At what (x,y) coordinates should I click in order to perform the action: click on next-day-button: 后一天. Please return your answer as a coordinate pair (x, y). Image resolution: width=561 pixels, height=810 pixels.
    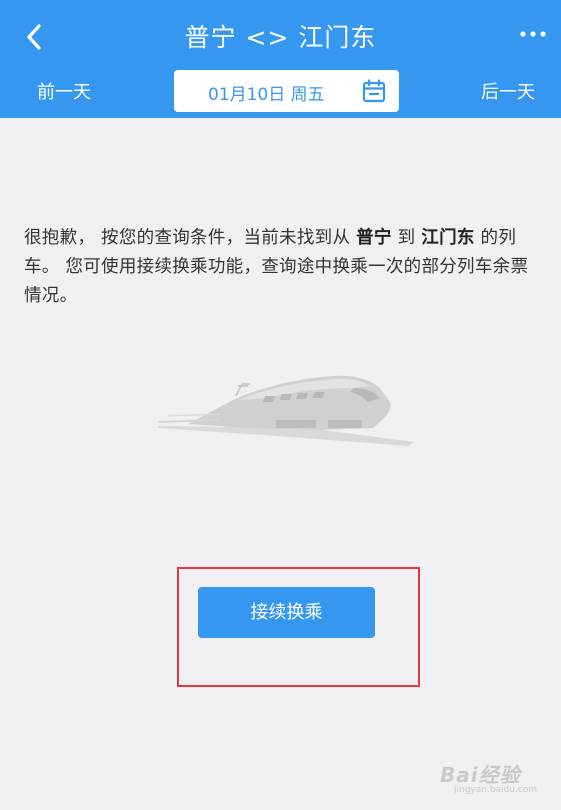
    Looking at the image, I should click on (508, 91).